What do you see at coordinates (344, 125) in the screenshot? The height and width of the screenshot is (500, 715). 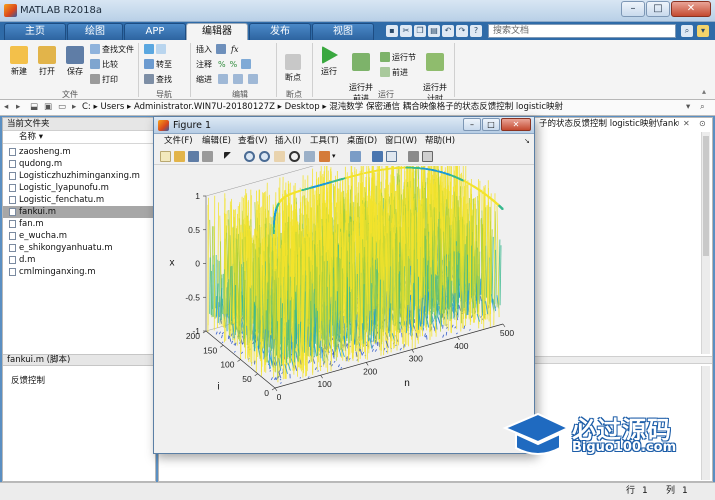 I see `figure-title-bar: Figure 1 – □ ✕` at bounding box center [344, 125].